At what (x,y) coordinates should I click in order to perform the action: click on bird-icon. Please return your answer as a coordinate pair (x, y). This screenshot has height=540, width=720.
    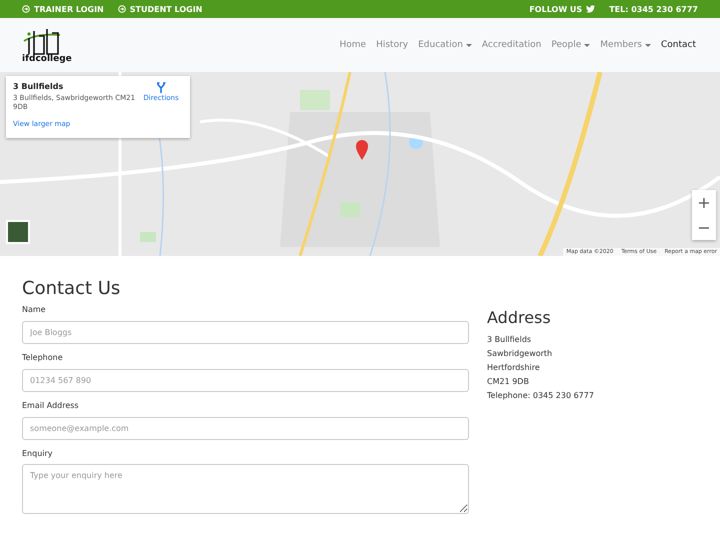
    Looking at the image, I should click on (591, 9).